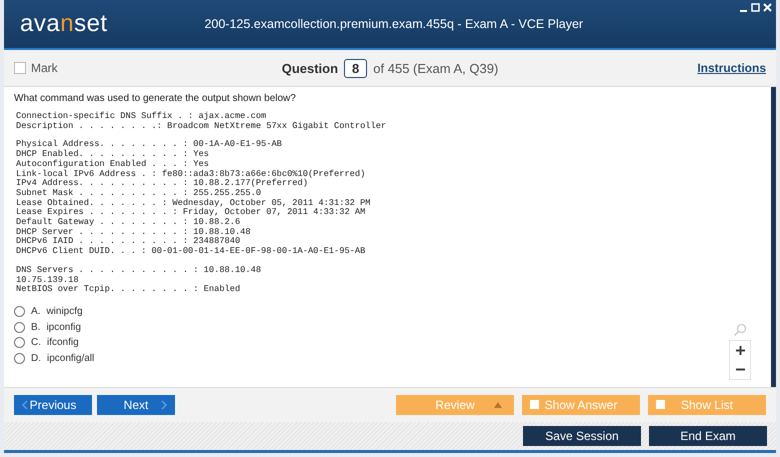 The width and height of the screenshot is (780, 457). What do you see at coordinates (498, 405) in the screenshot?
I see `triangle-icon` at bounding box center [498, 405].